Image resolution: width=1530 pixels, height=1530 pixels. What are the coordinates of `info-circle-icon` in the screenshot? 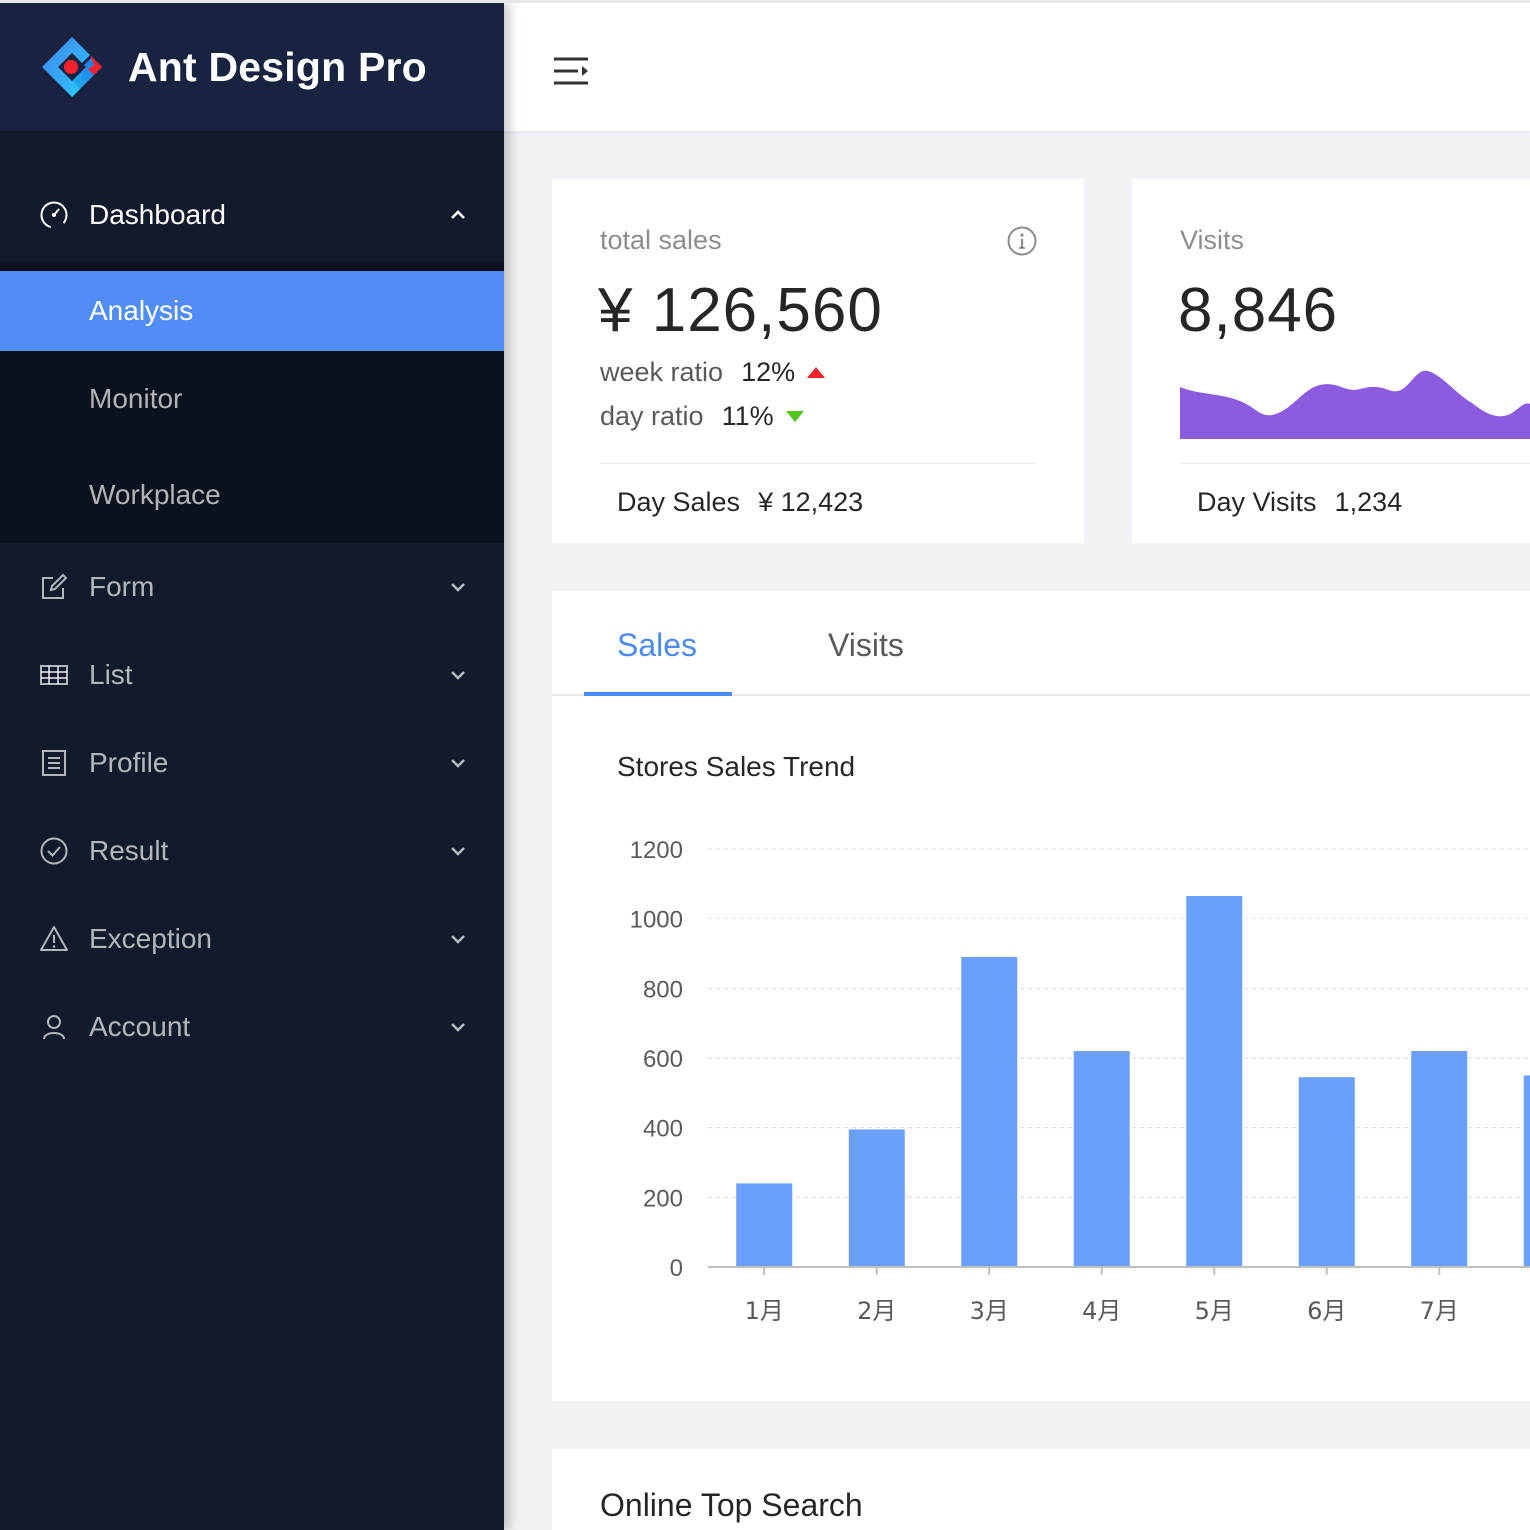 It's located at (1022, 241).